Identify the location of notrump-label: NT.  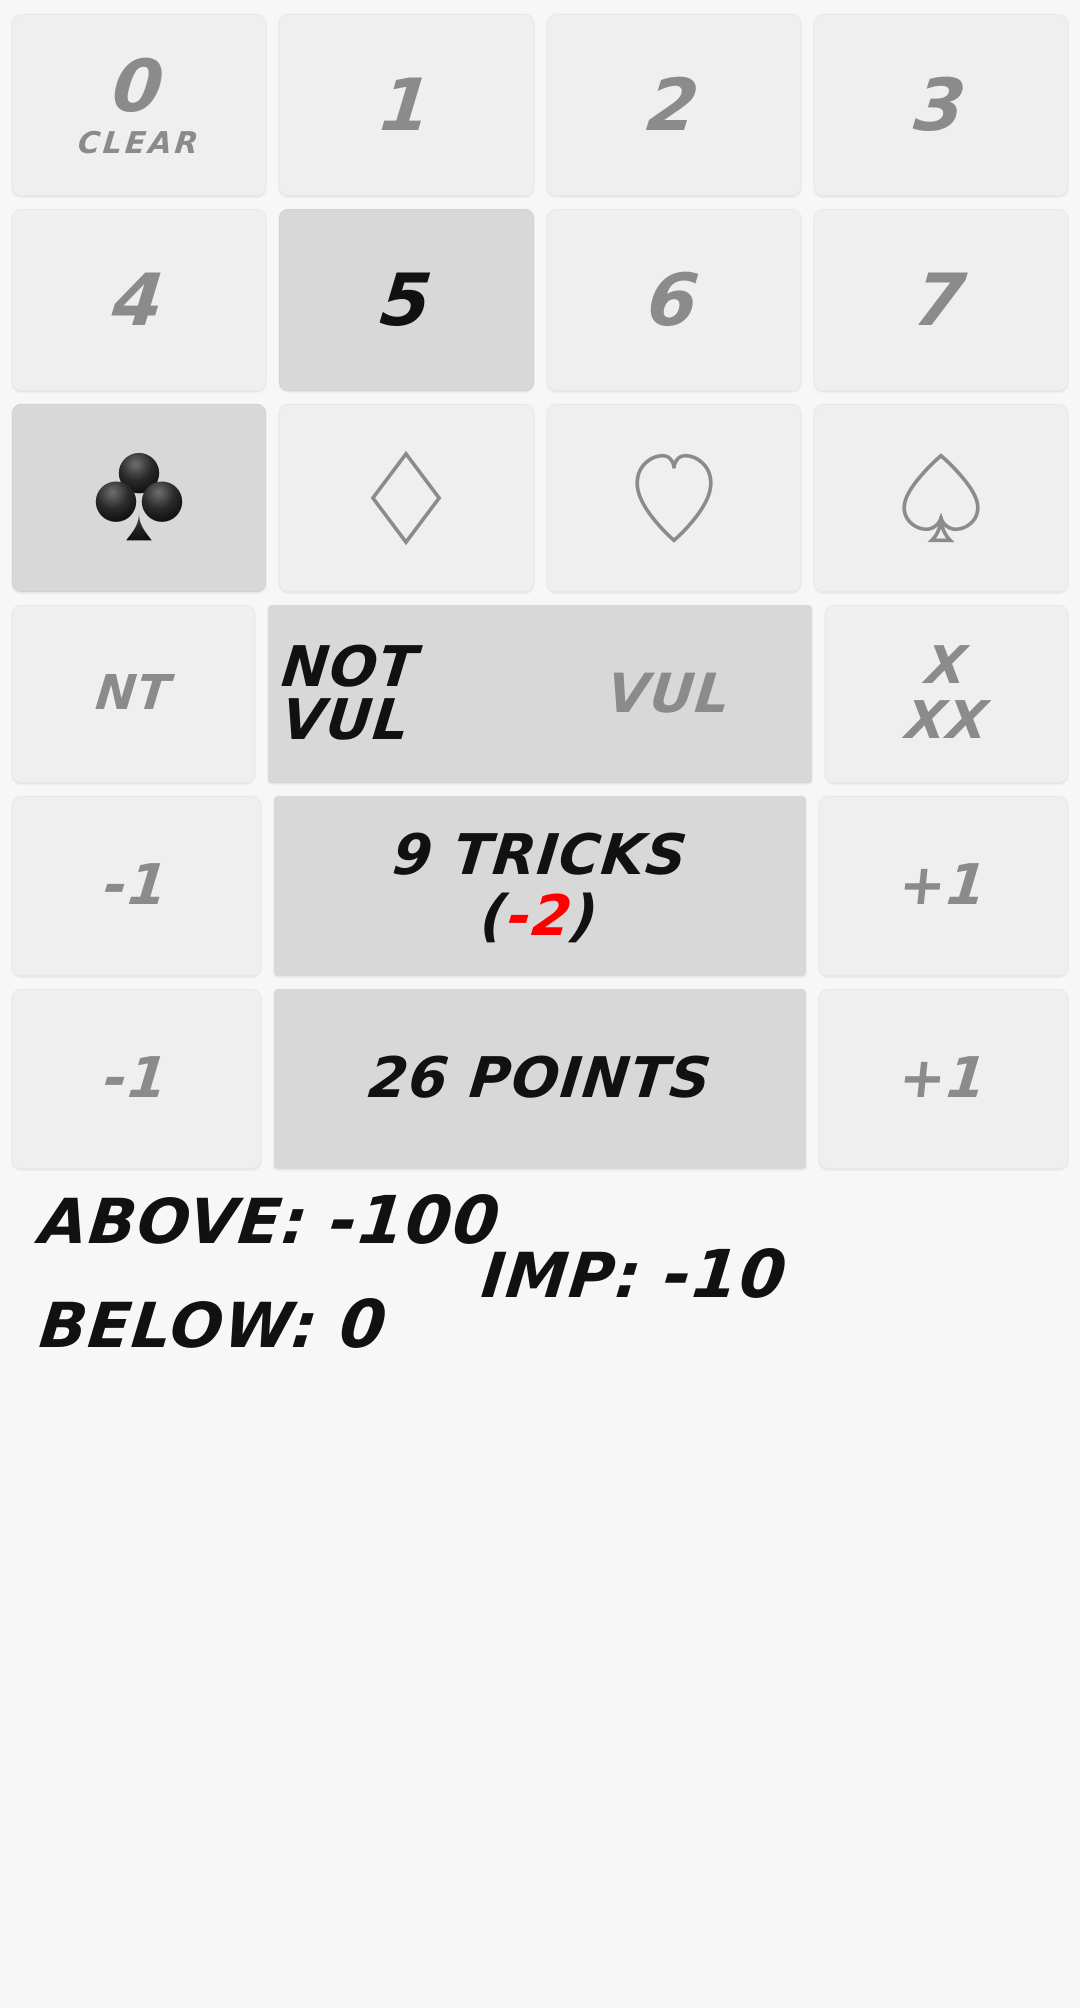
(133, 693).